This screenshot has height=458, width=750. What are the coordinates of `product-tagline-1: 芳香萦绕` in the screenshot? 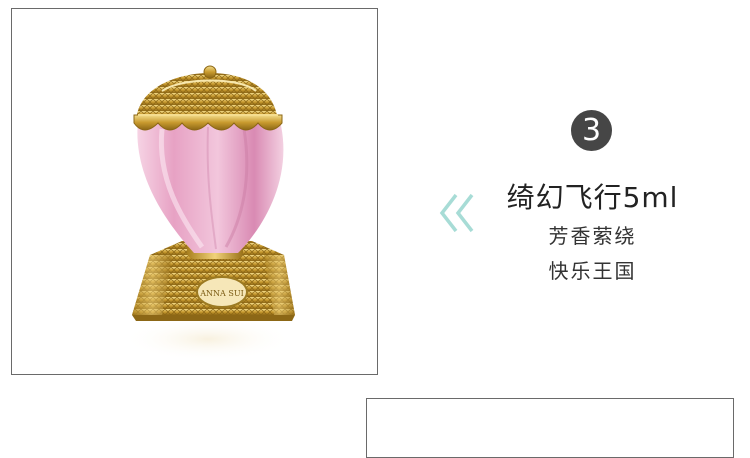 It's located at (592, 236).